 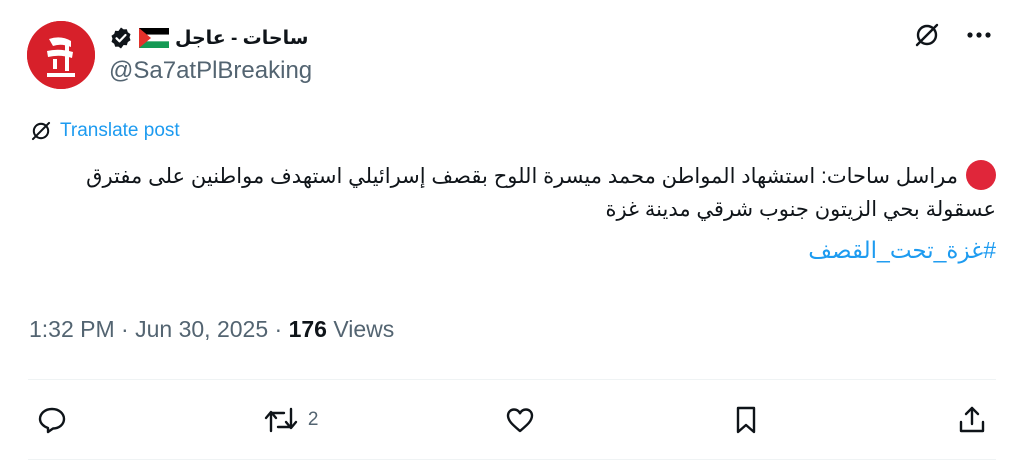 What do you see at coordinates (307, 329) in the screenshot?
I see `views-count: 176` at bounding box center [307, 329].